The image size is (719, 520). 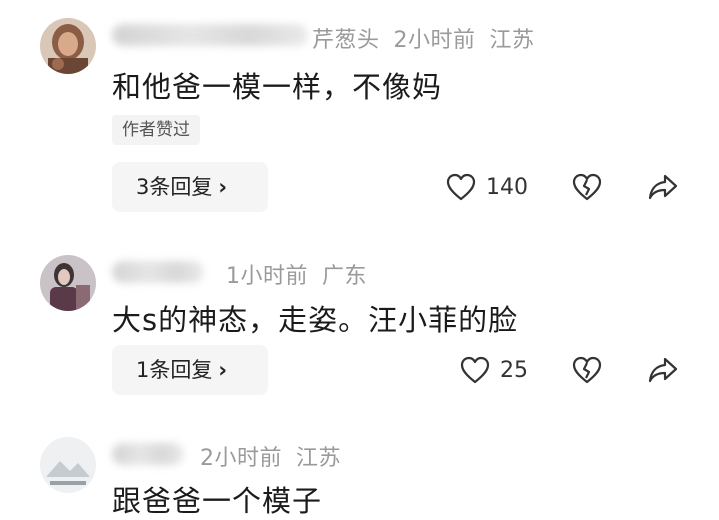 What do you see at coordinates (174, 370) in the screenshot?
I see `reply-count-label: 1条回复` at bounding box center [174, 370].